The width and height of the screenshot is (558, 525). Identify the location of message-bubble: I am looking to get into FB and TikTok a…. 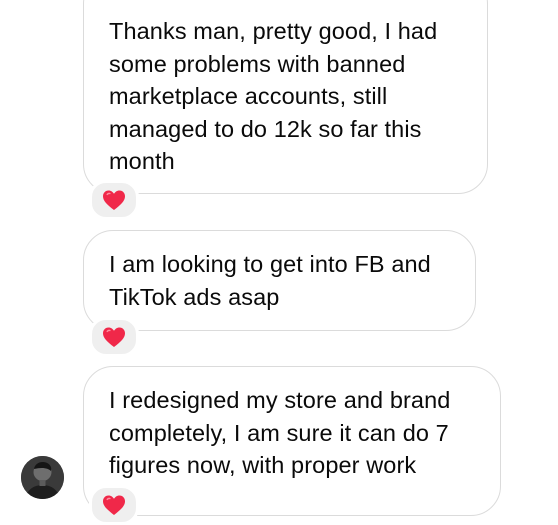
(279, 280).